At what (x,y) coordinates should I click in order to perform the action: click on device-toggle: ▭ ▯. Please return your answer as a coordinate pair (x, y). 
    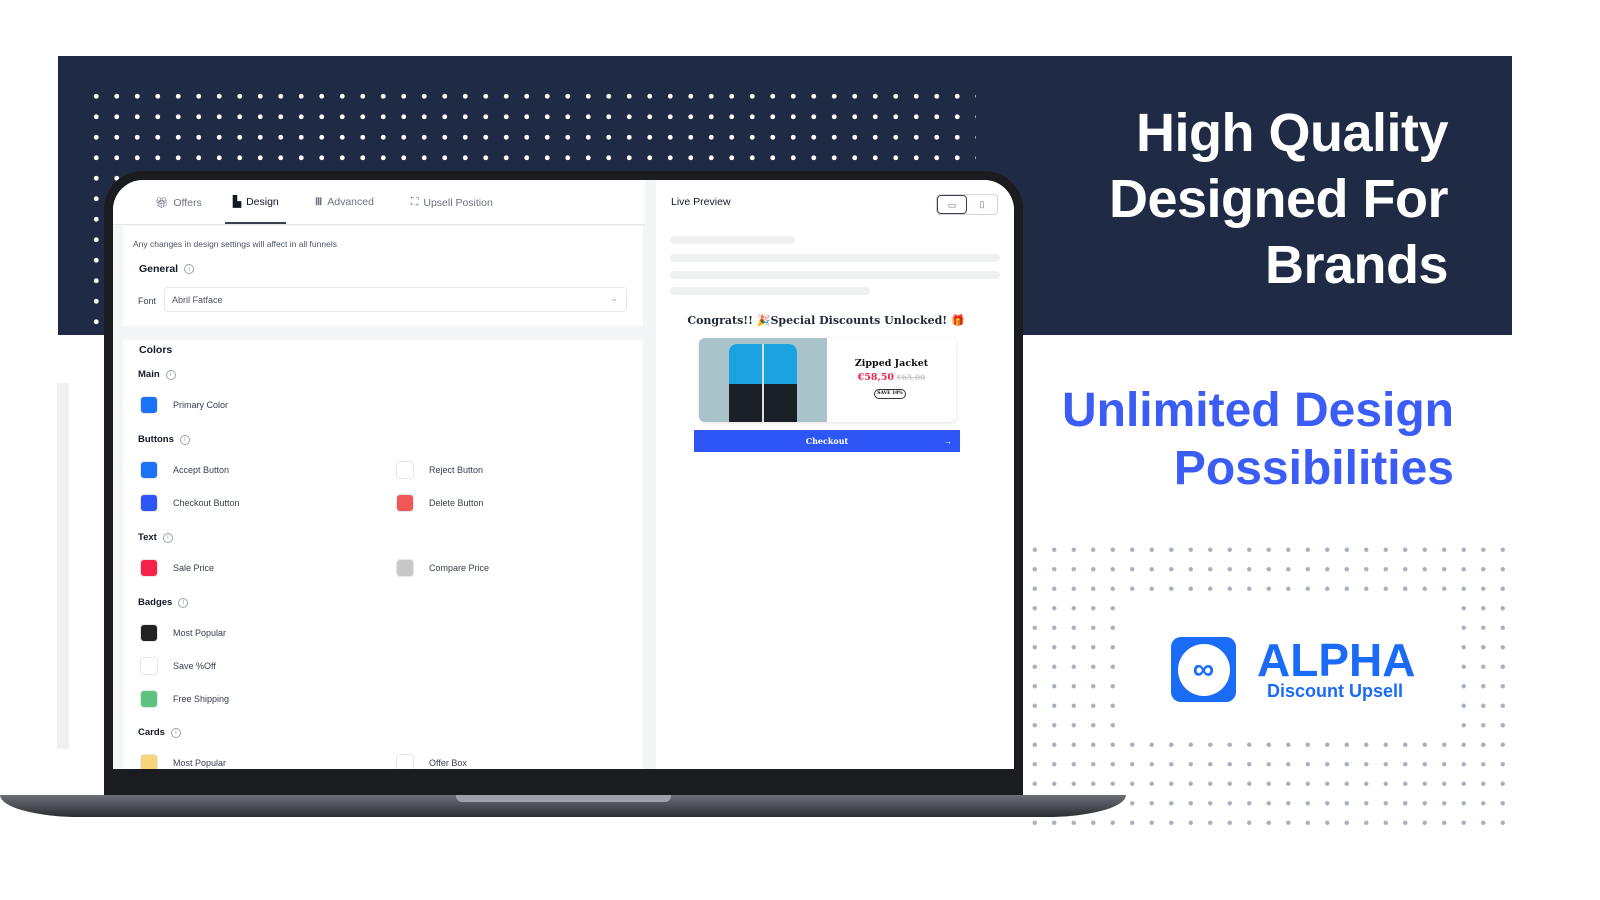
    Looking at the image, I should click on (967, 204).